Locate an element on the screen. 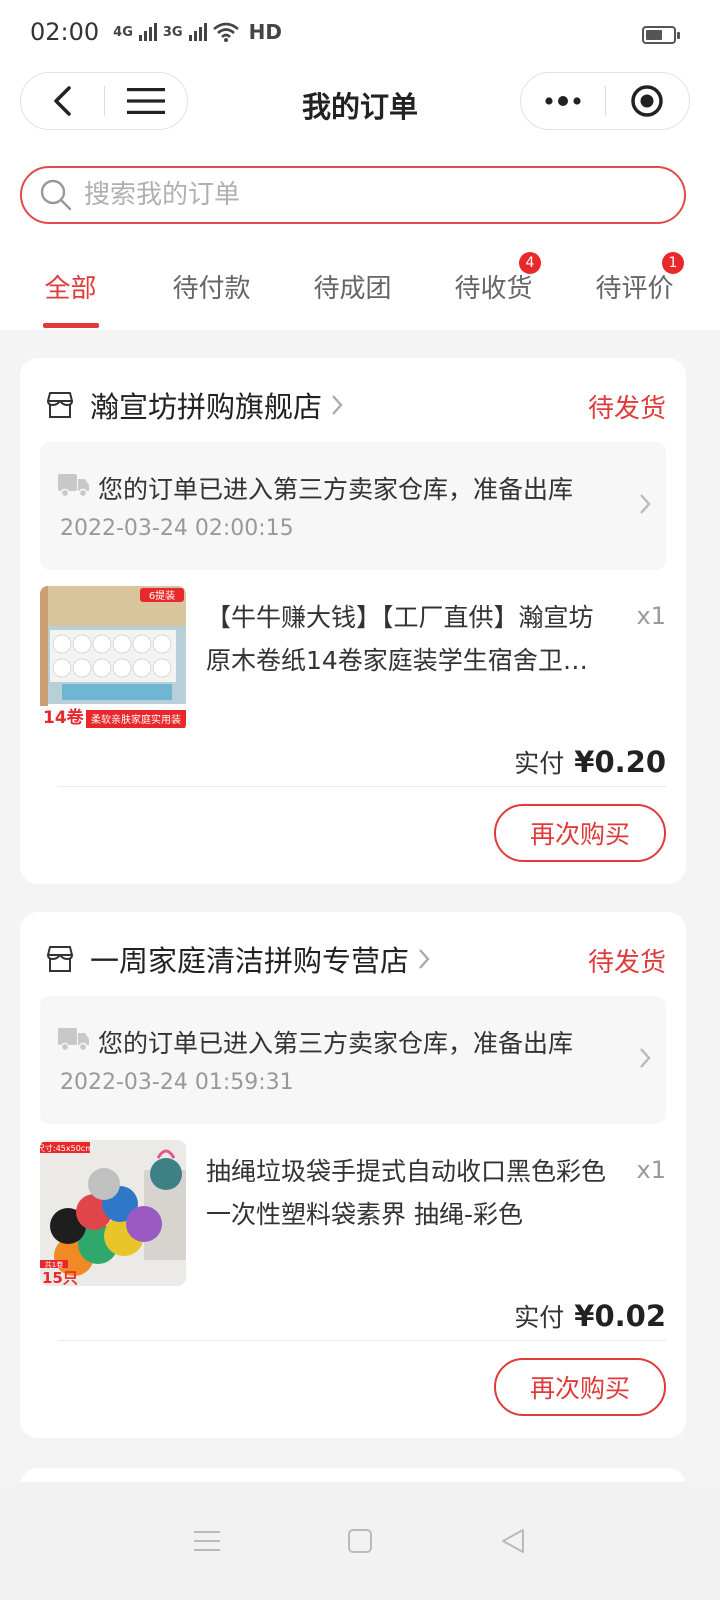 This screenshot has height=1600, width=720. active-tab-indicator is located at coordinates (70, 325).